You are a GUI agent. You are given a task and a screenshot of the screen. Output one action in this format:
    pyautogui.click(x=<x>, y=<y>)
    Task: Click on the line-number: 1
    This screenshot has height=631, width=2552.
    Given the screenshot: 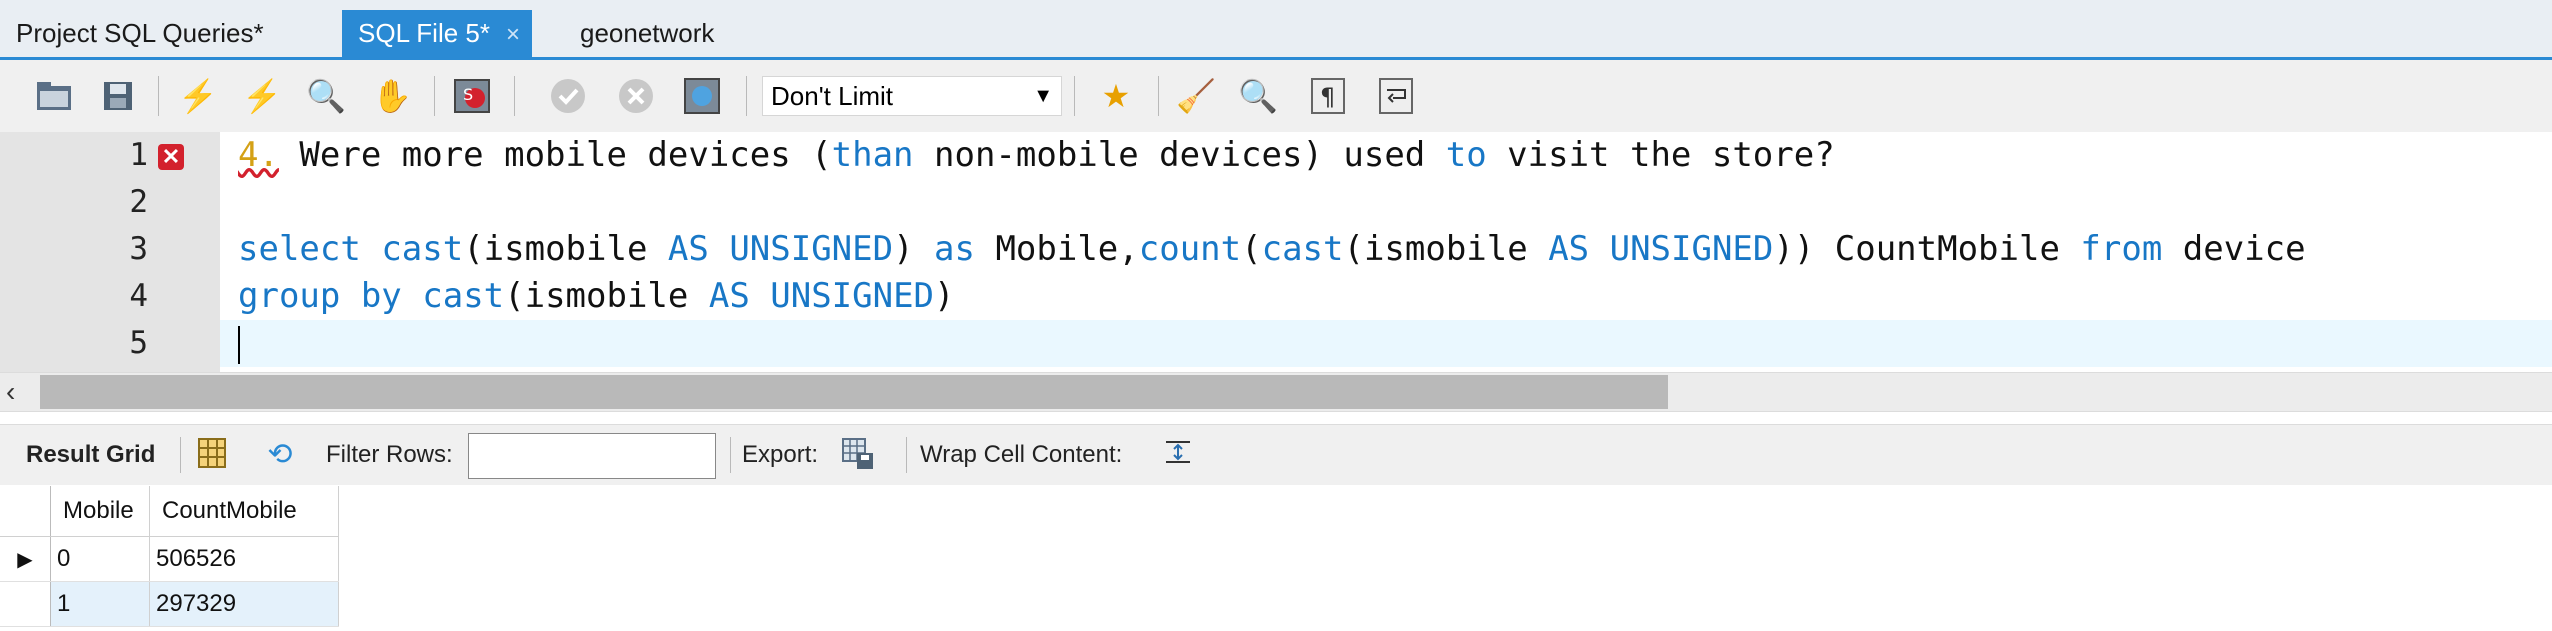 What is the action you would take?
    pyautogui.click(x=138, y=155)
    